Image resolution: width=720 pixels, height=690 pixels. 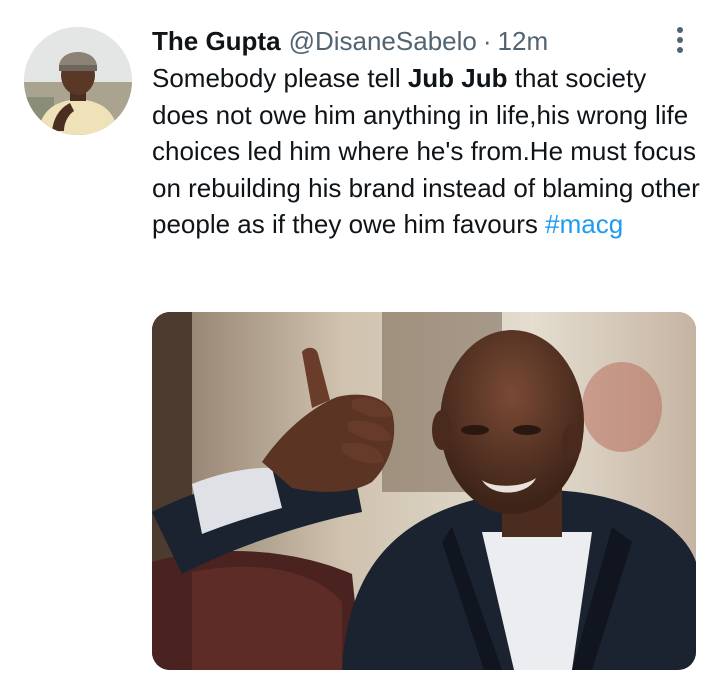 I want to click on tweet-header: The Gupta @DisaneSabelo · 12m, so click(x=350, y=41).